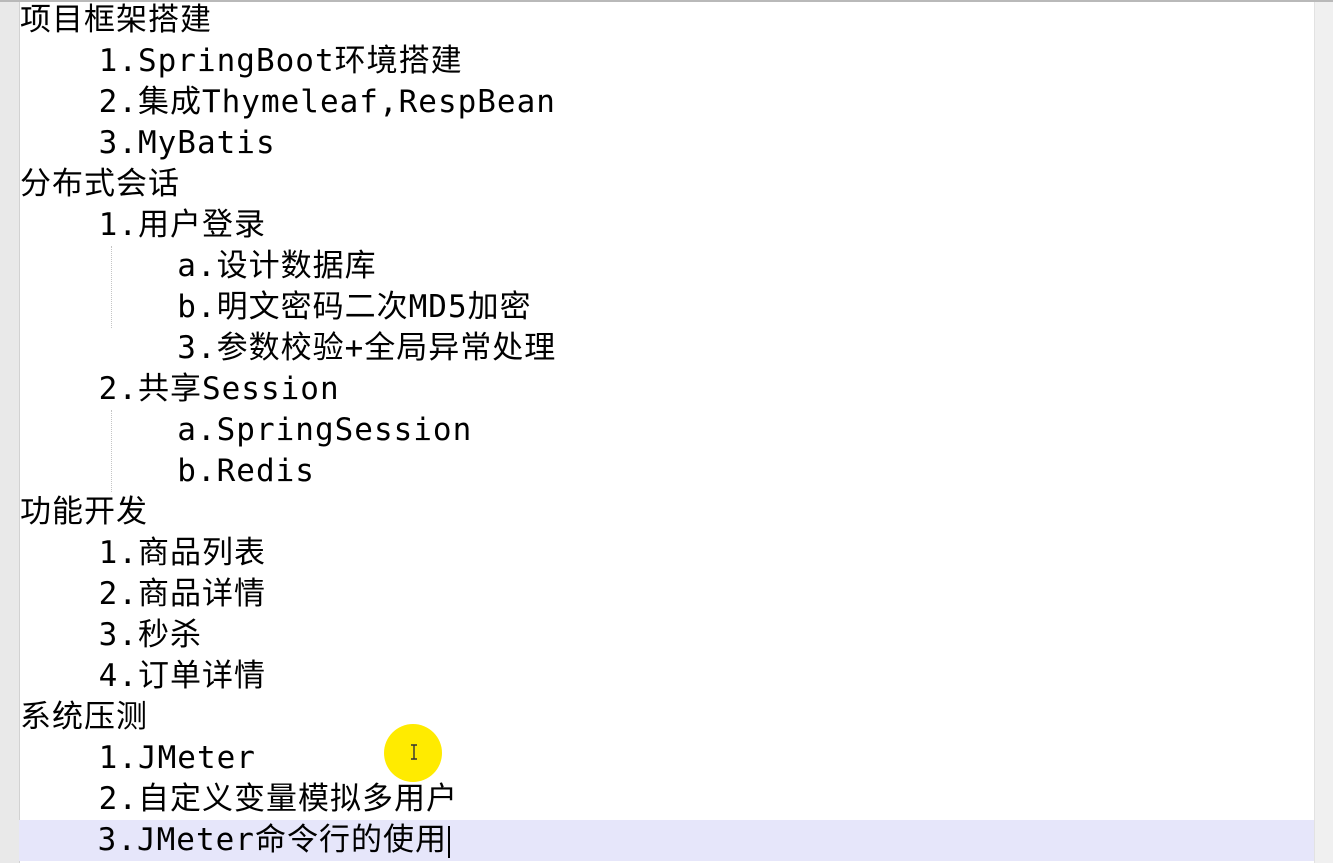 This screenshot has width=1333, height=863. Describe the element at coordinates (288, 102) in the screenshot. I see `line-3: 2.集成Thymeleaf,RespBean` at that location.